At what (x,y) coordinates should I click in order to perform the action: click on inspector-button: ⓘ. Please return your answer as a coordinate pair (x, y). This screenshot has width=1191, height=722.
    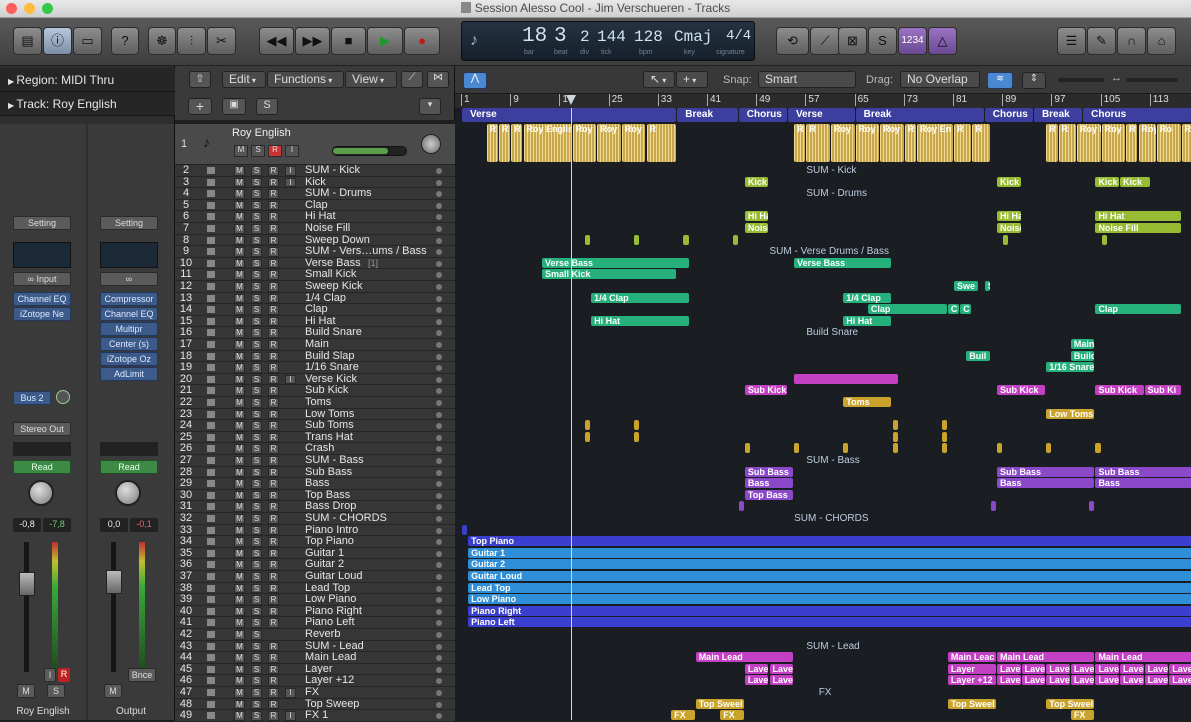
    Looking at the image, I should click on (57, 41).